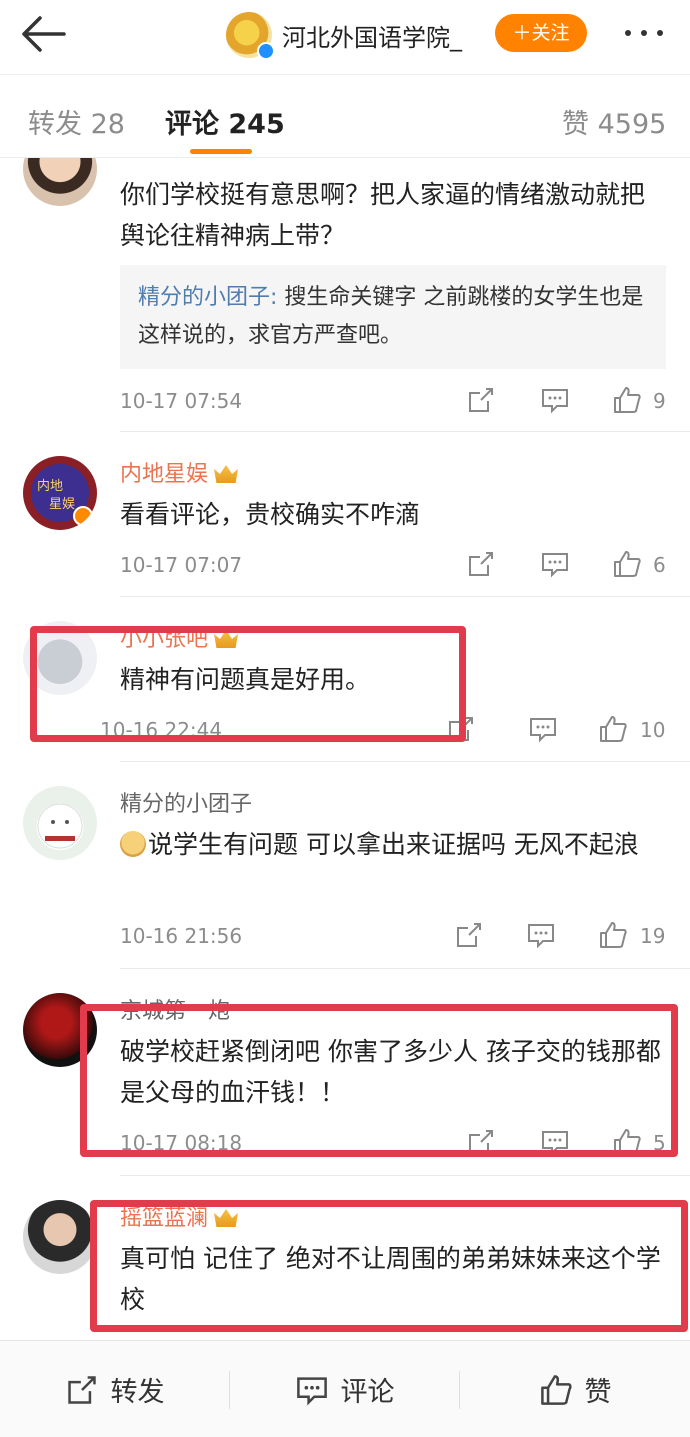  What do you see at coordinates (345, 116) in the screenshot?
I see `tab-bar: 转发 28 评论 245 赞 4595` at bounding box center [345, 116].